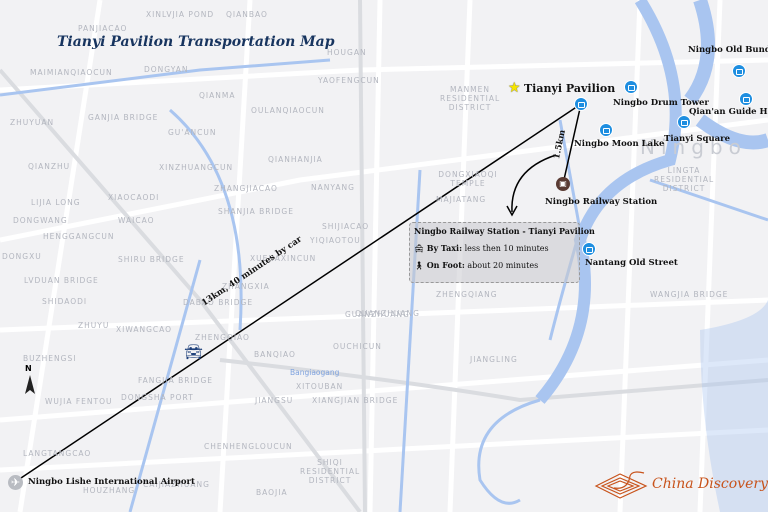 The width and height of the screenshot is (768, 512). Describe the element at coordinates (335, 240) in the screenshot. I see `place-label: YIQIAOTOU` at that location.